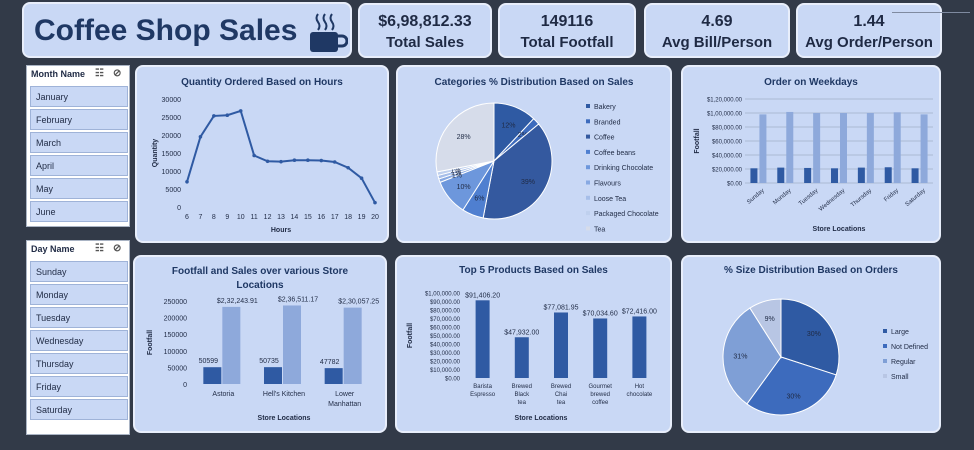  Describe the element at coordinates (345, 394) in the screenshot. I see `x-tick-label: Lower` at that location.